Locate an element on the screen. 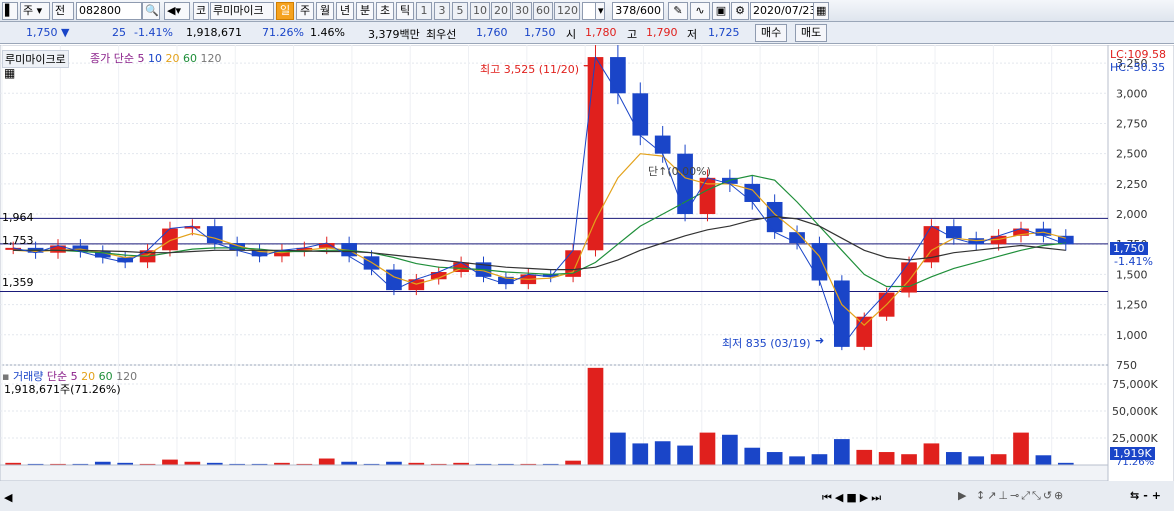 The height and width of the screenshot is (511, 1174). period-day: 일 is located at coordinates (285, 11).